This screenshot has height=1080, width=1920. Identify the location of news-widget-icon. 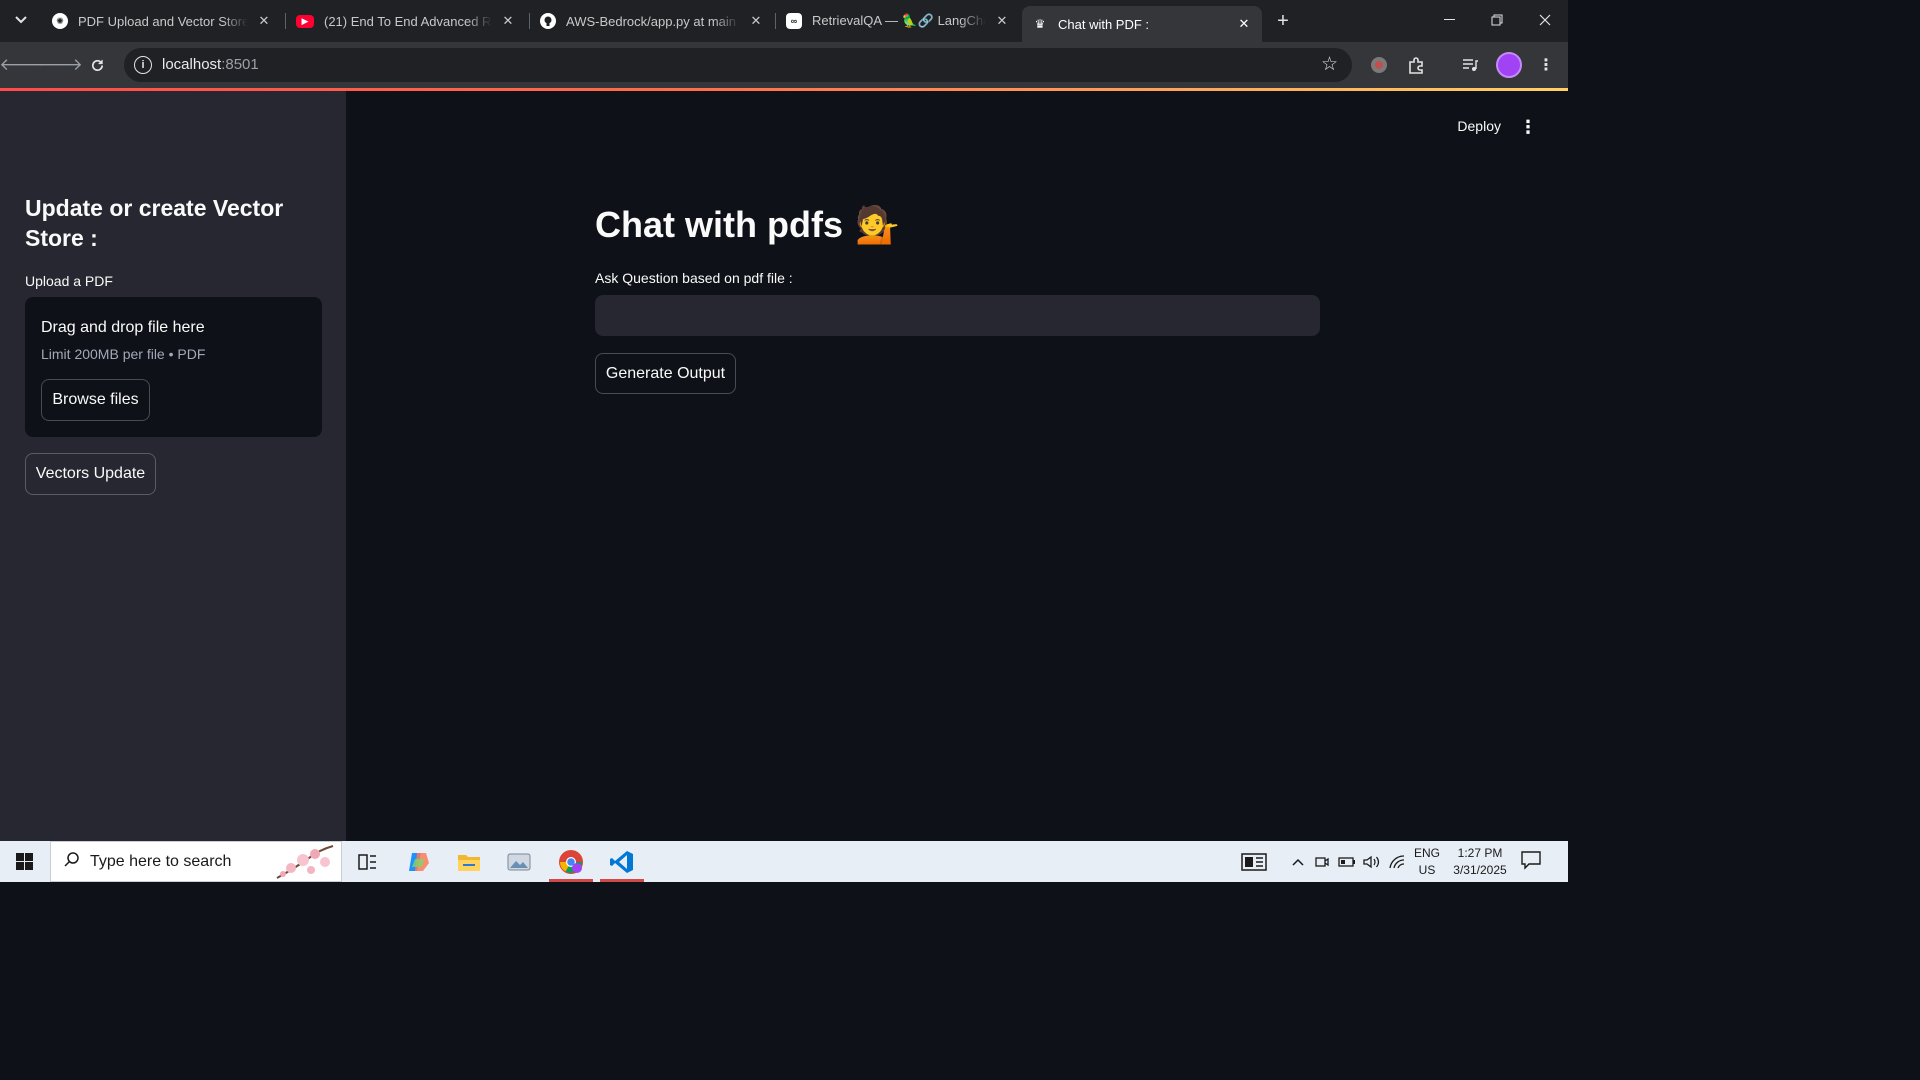
(1254, 861).